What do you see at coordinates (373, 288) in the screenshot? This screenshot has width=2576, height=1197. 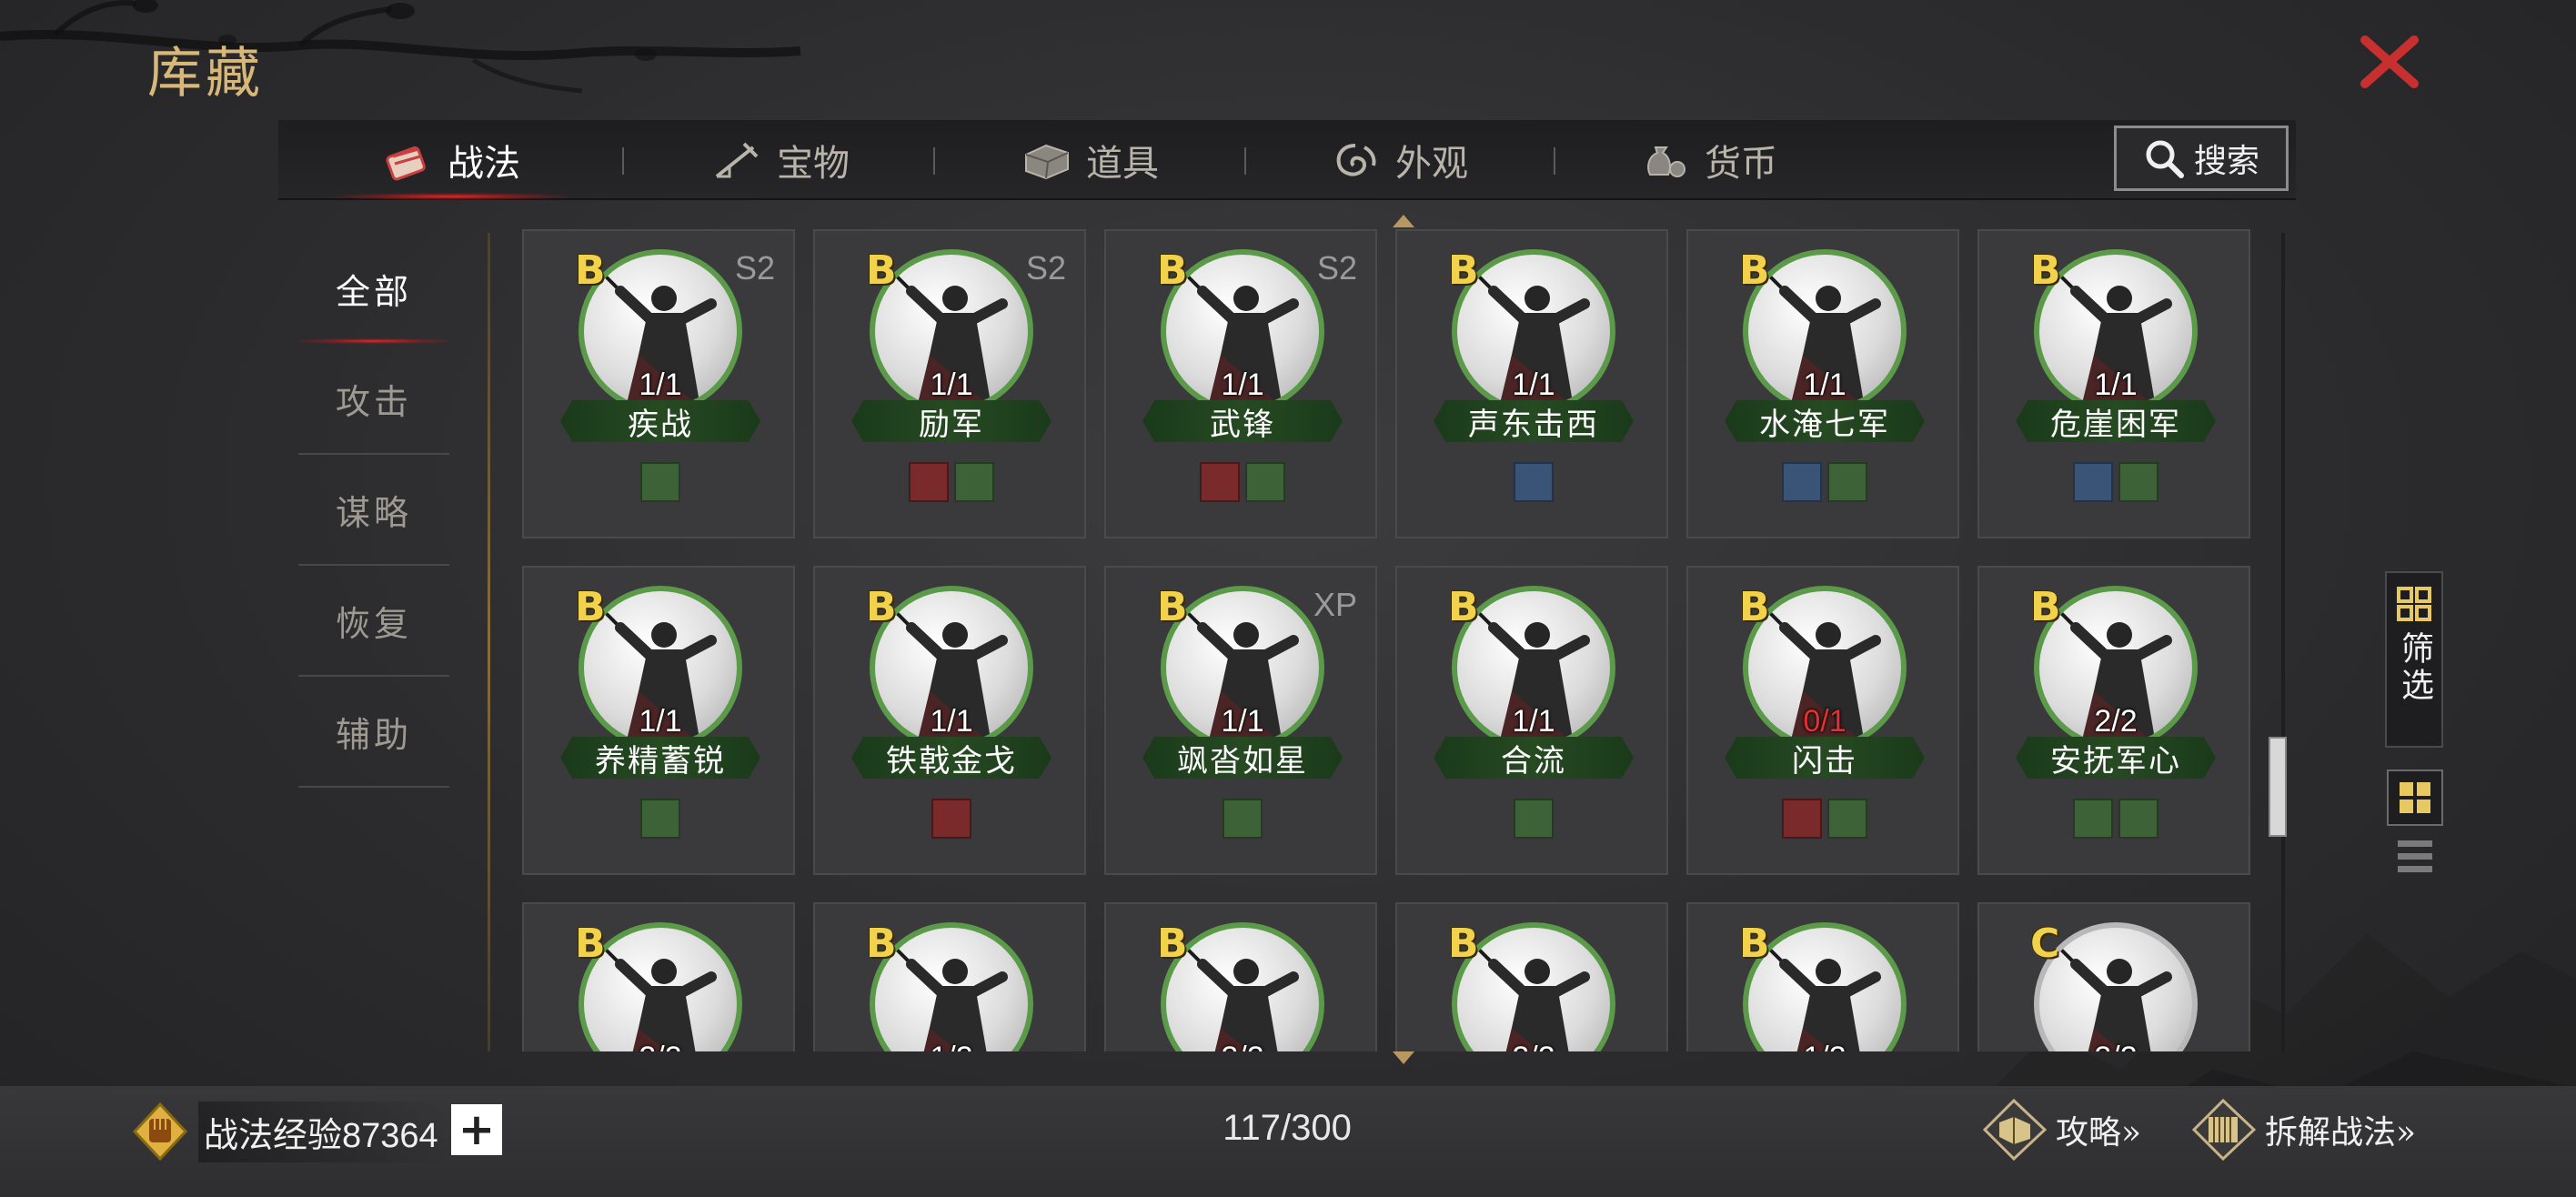 I see `category-all: 全部` at bounding box center [373, 288].